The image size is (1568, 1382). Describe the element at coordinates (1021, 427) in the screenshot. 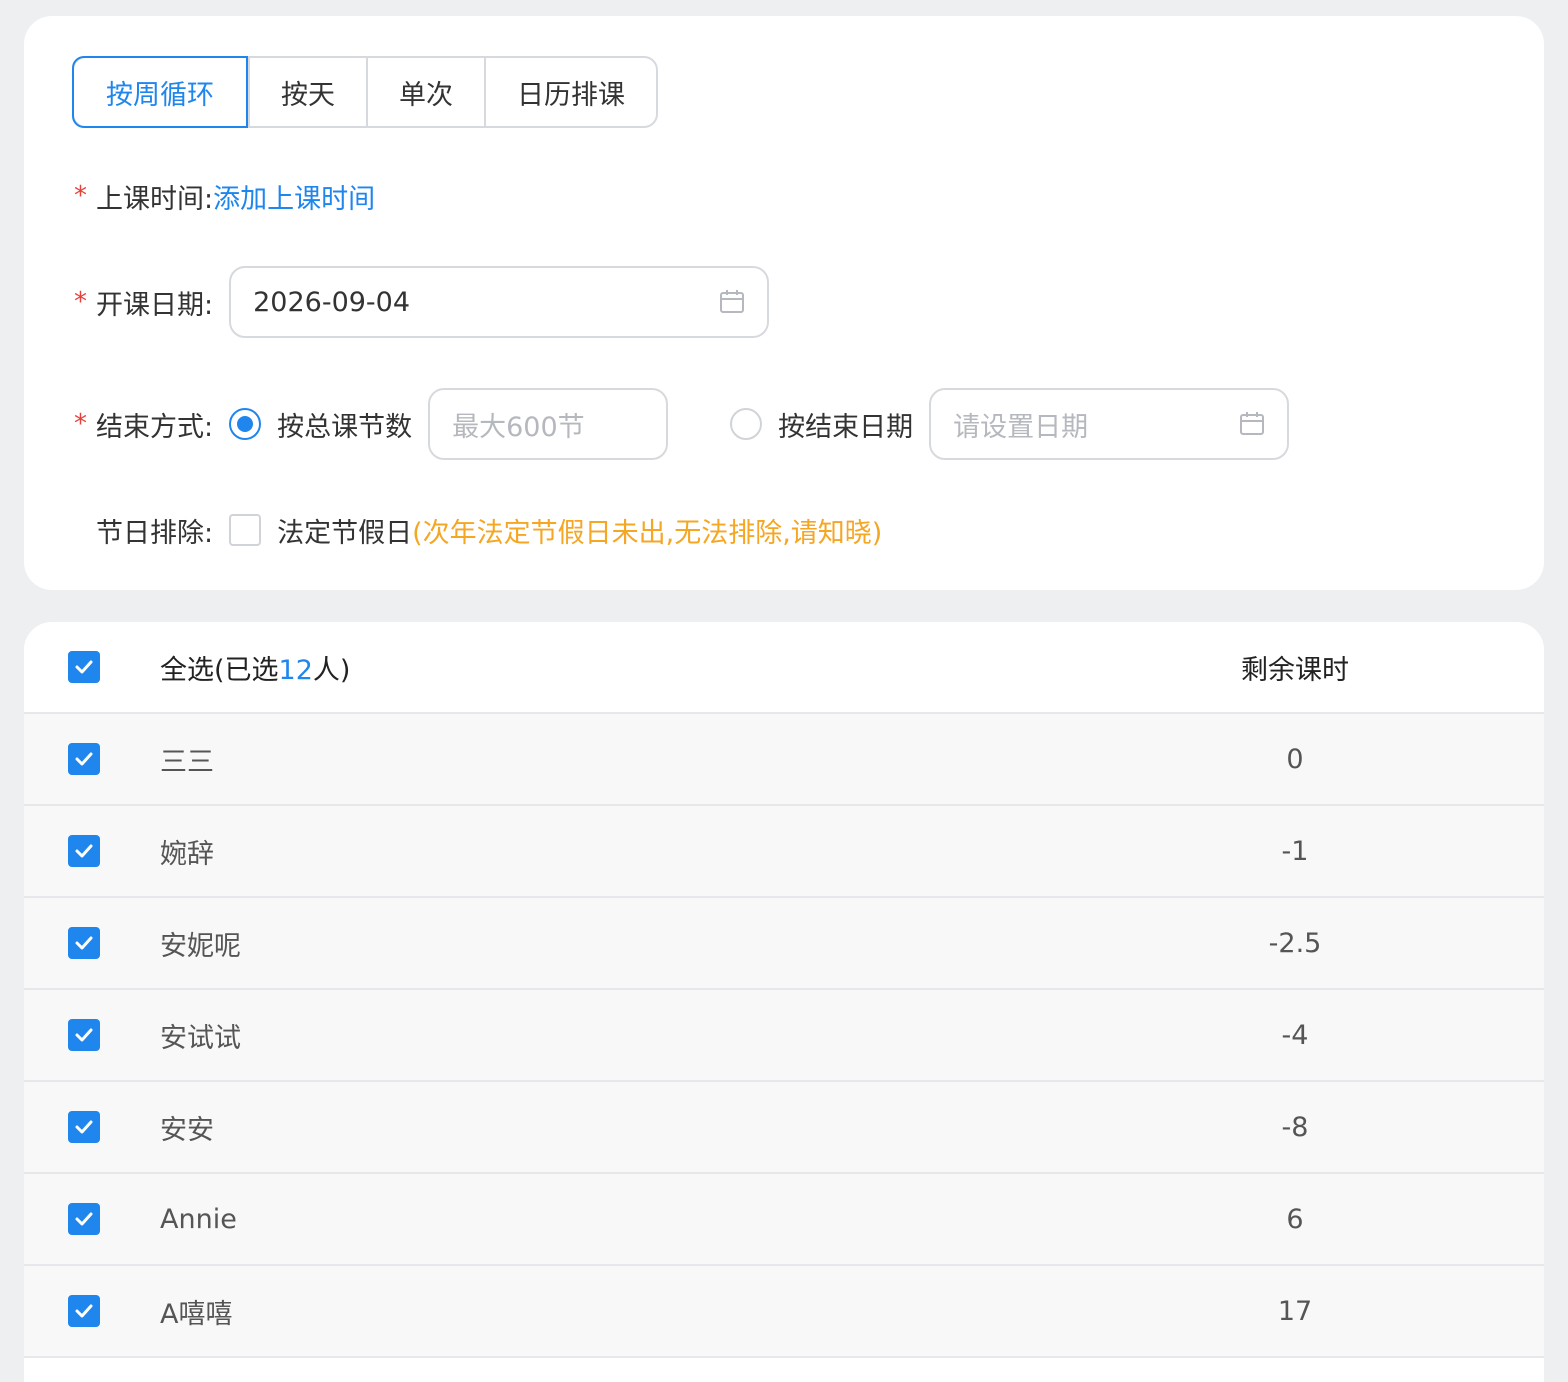

I see `end-date-placeholder: 请设置日期` at that location.